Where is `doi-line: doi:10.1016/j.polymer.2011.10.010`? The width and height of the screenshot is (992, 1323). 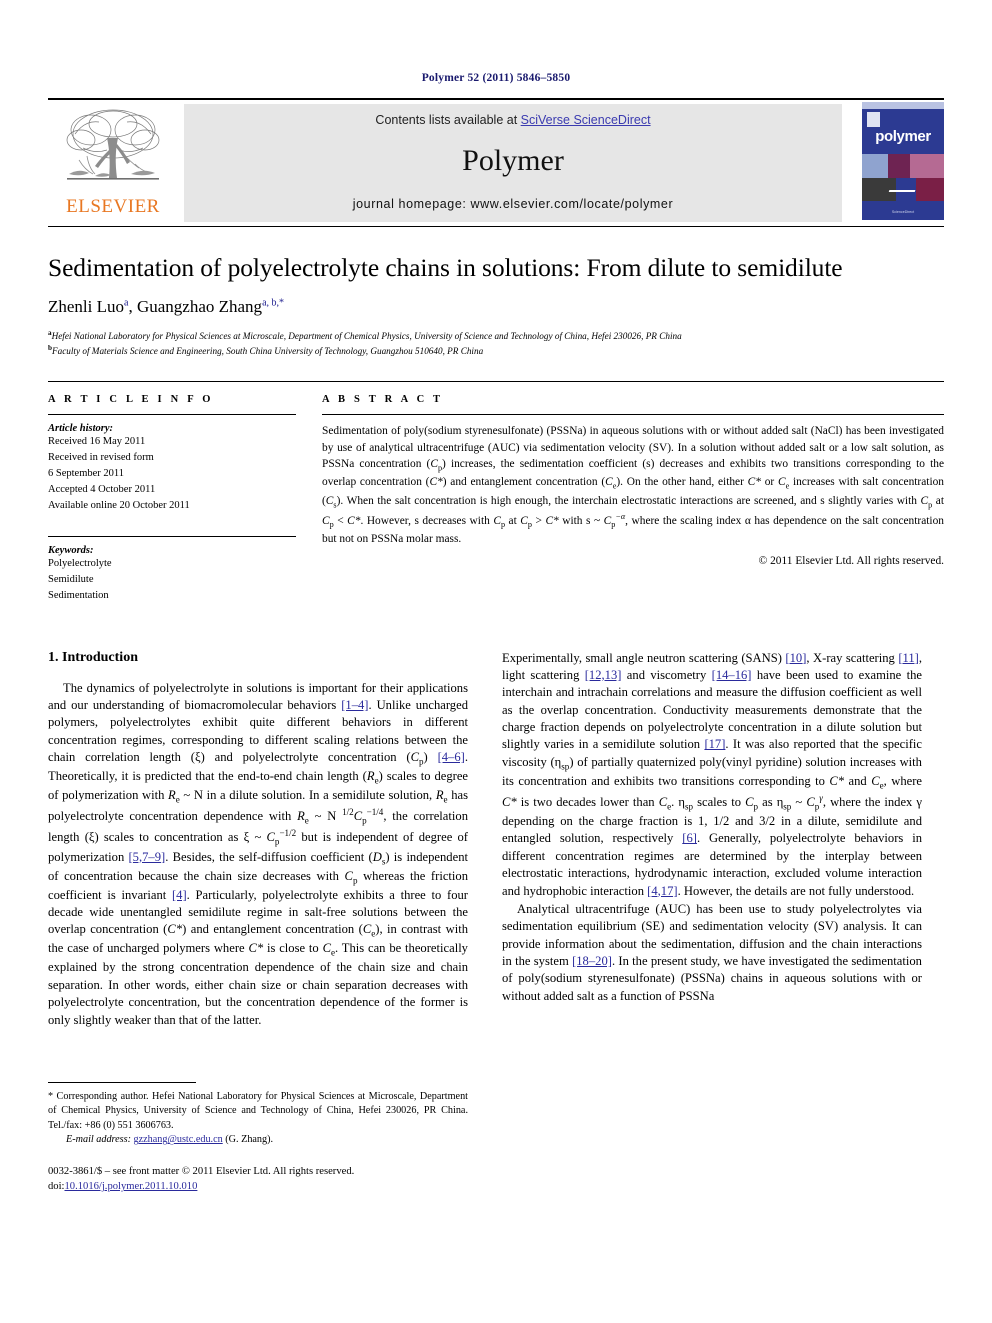 doi-line: doi:10.1016/j.polymer.2011.10.010 is located at coordinates (258, 1186).